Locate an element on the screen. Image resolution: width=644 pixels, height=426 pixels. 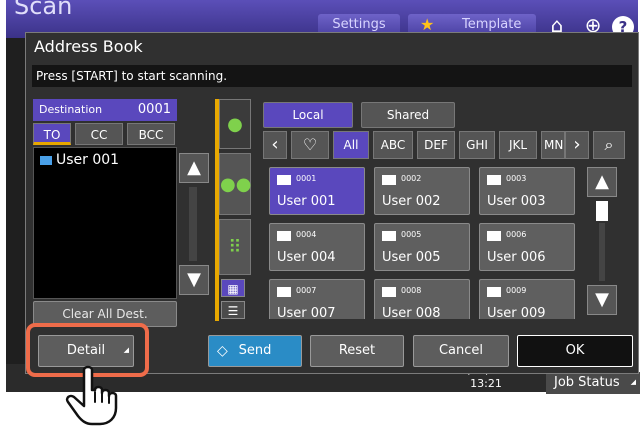
filter-jkl: JKL is located at coordinates (518, 145).